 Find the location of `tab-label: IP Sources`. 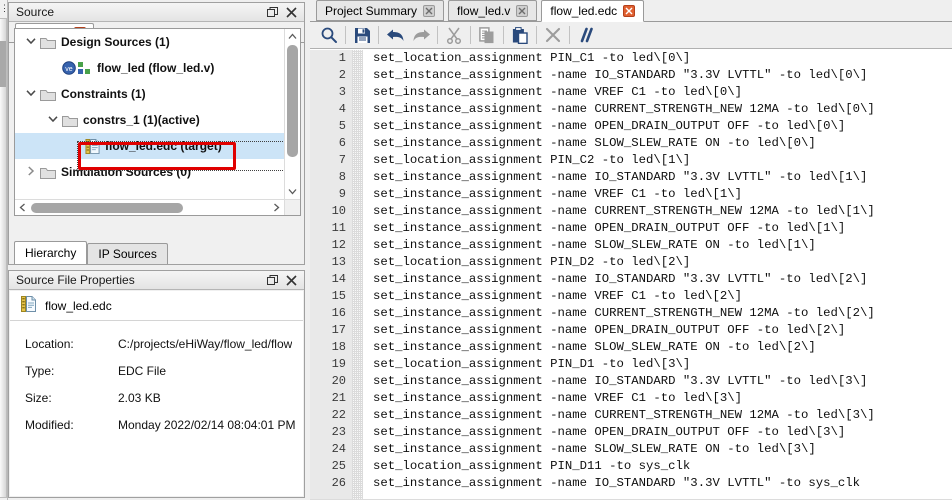

tab-label: IP Sources is located at coordinates (127, 254).